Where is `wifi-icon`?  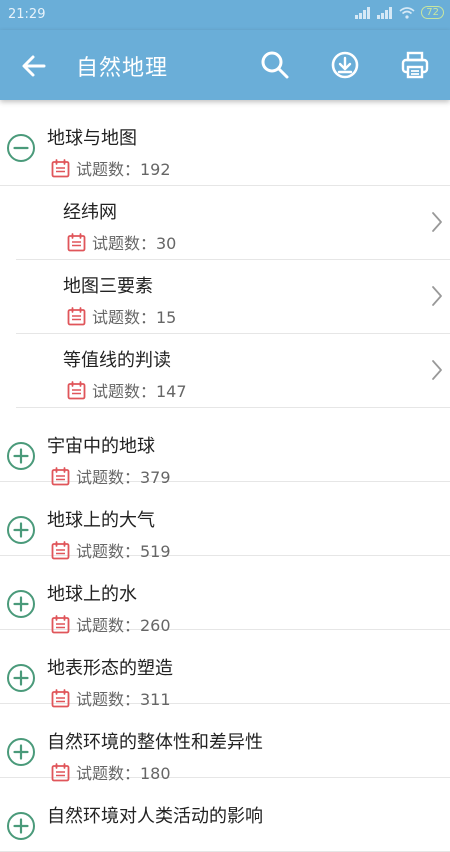
wifi-icon is located at coordinates (407, 12).